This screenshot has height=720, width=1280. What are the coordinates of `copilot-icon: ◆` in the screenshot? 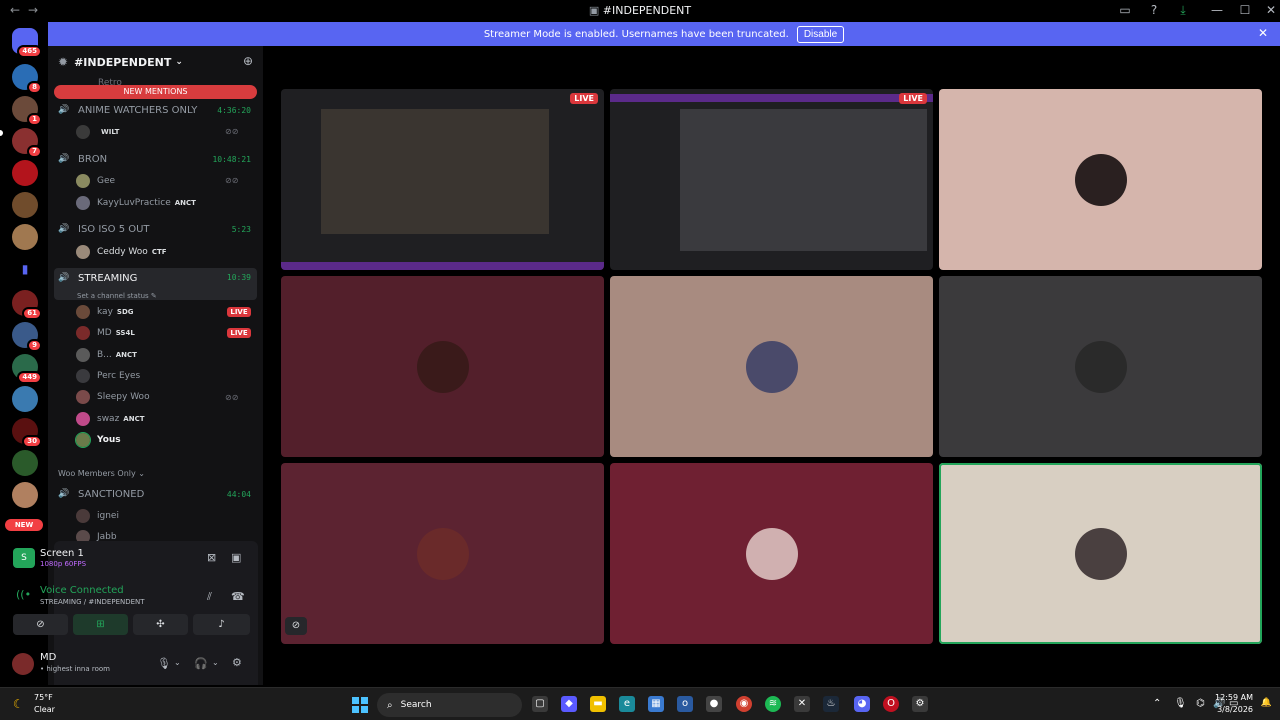 It's located at (569, 704).